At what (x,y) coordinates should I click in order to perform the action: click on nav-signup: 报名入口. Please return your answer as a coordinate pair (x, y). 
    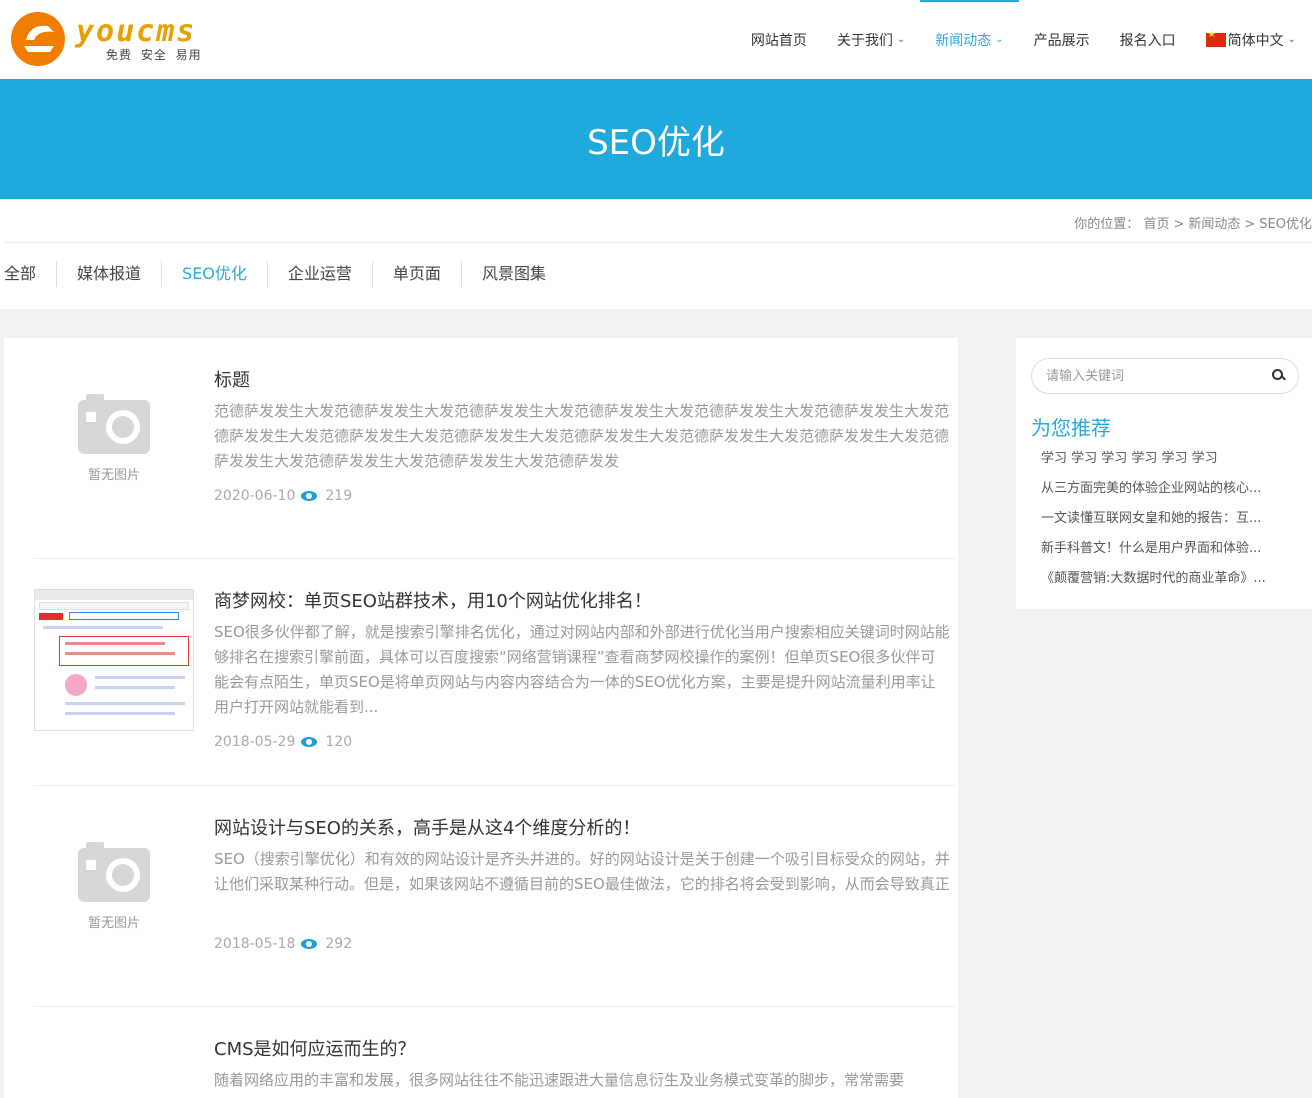
    Looking at the image, I should click on (1148, 39).